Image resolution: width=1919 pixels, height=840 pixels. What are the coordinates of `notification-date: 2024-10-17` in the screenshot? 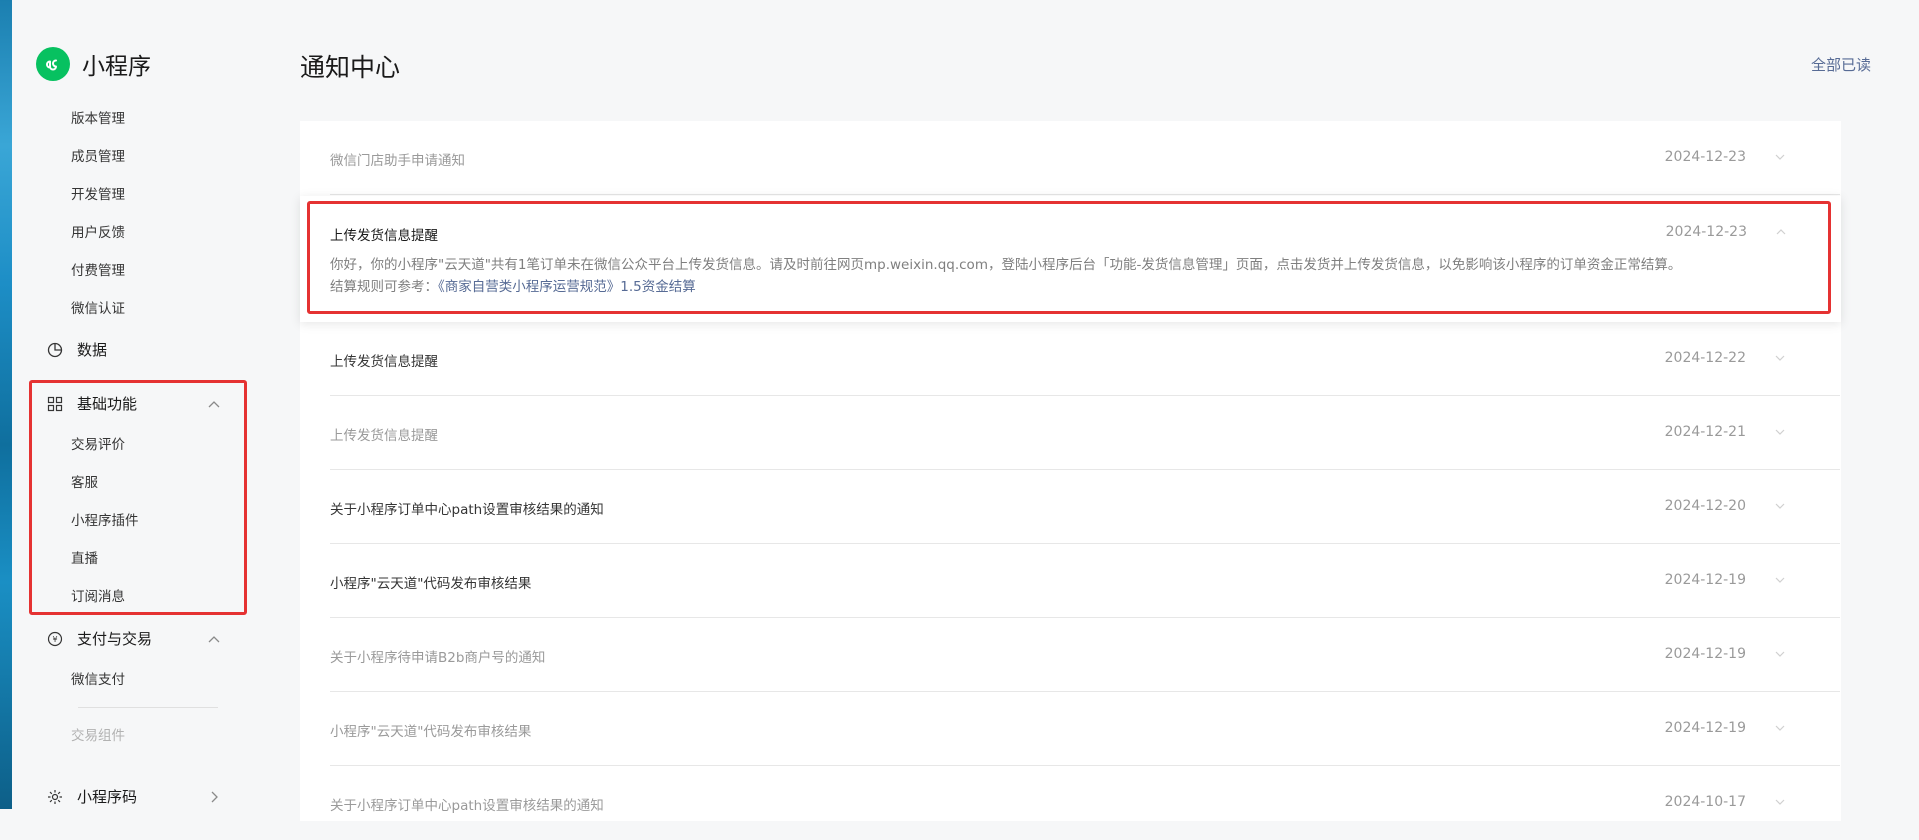 It's located at (1705, 802).